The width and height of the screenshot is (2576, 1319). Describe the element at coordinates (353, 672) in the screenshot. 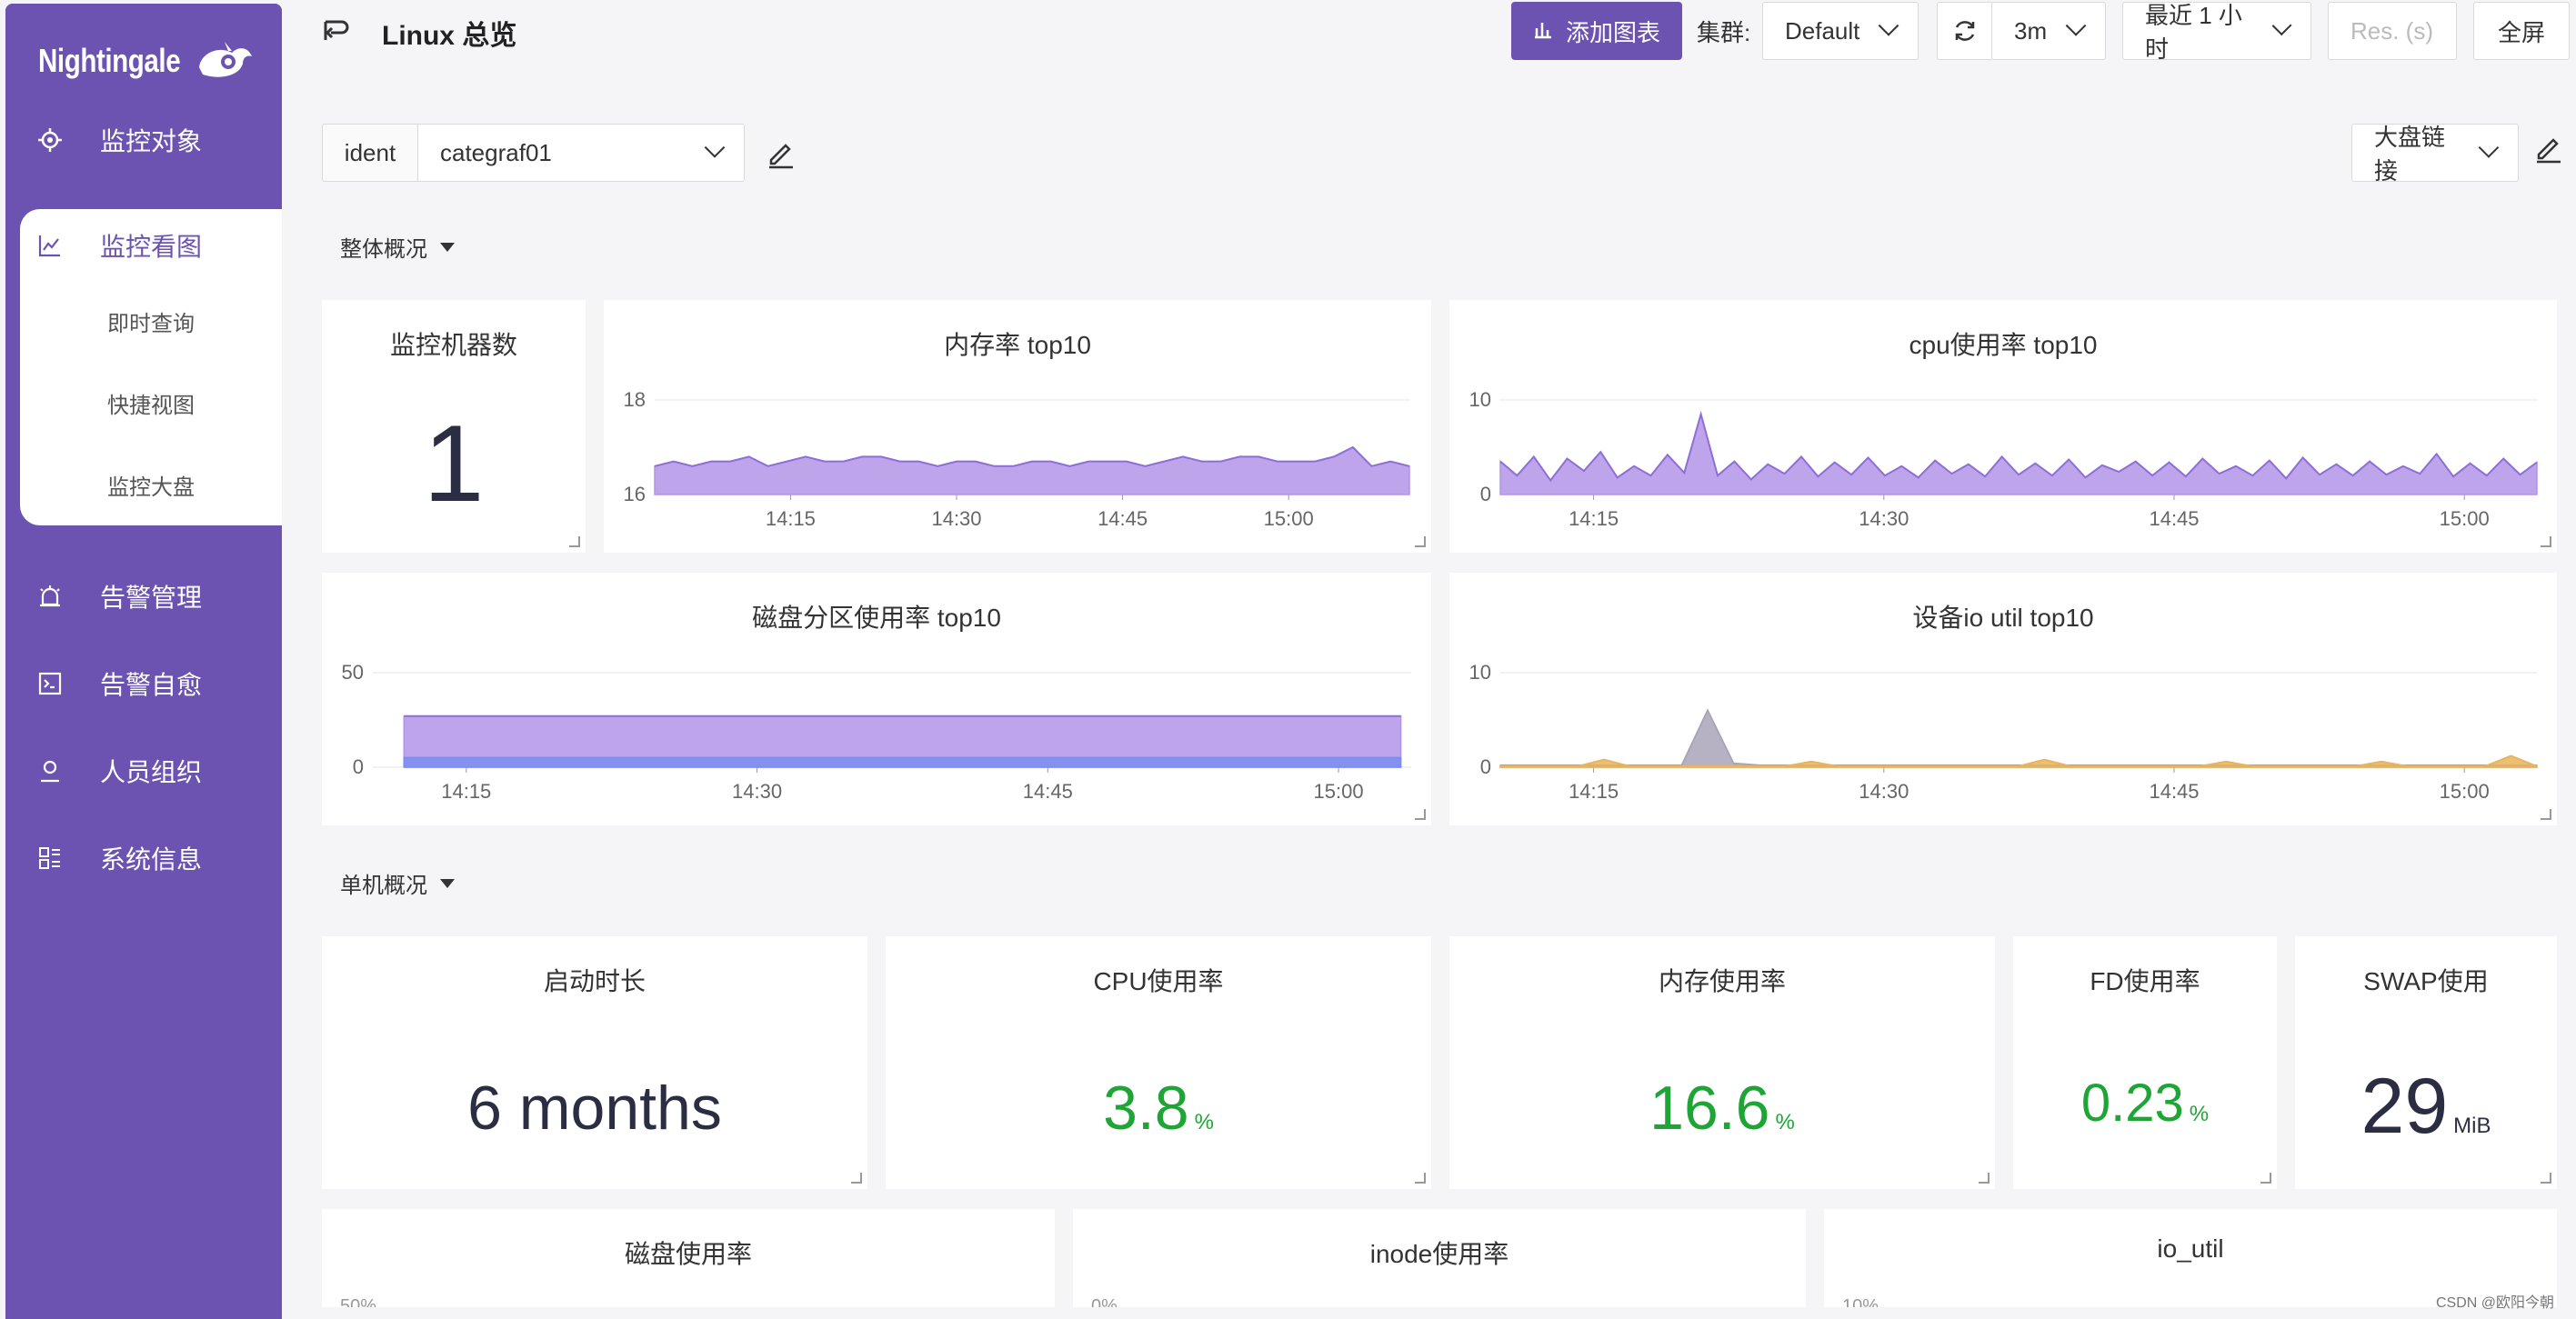

I see `y-tick-label: 50` at that location.